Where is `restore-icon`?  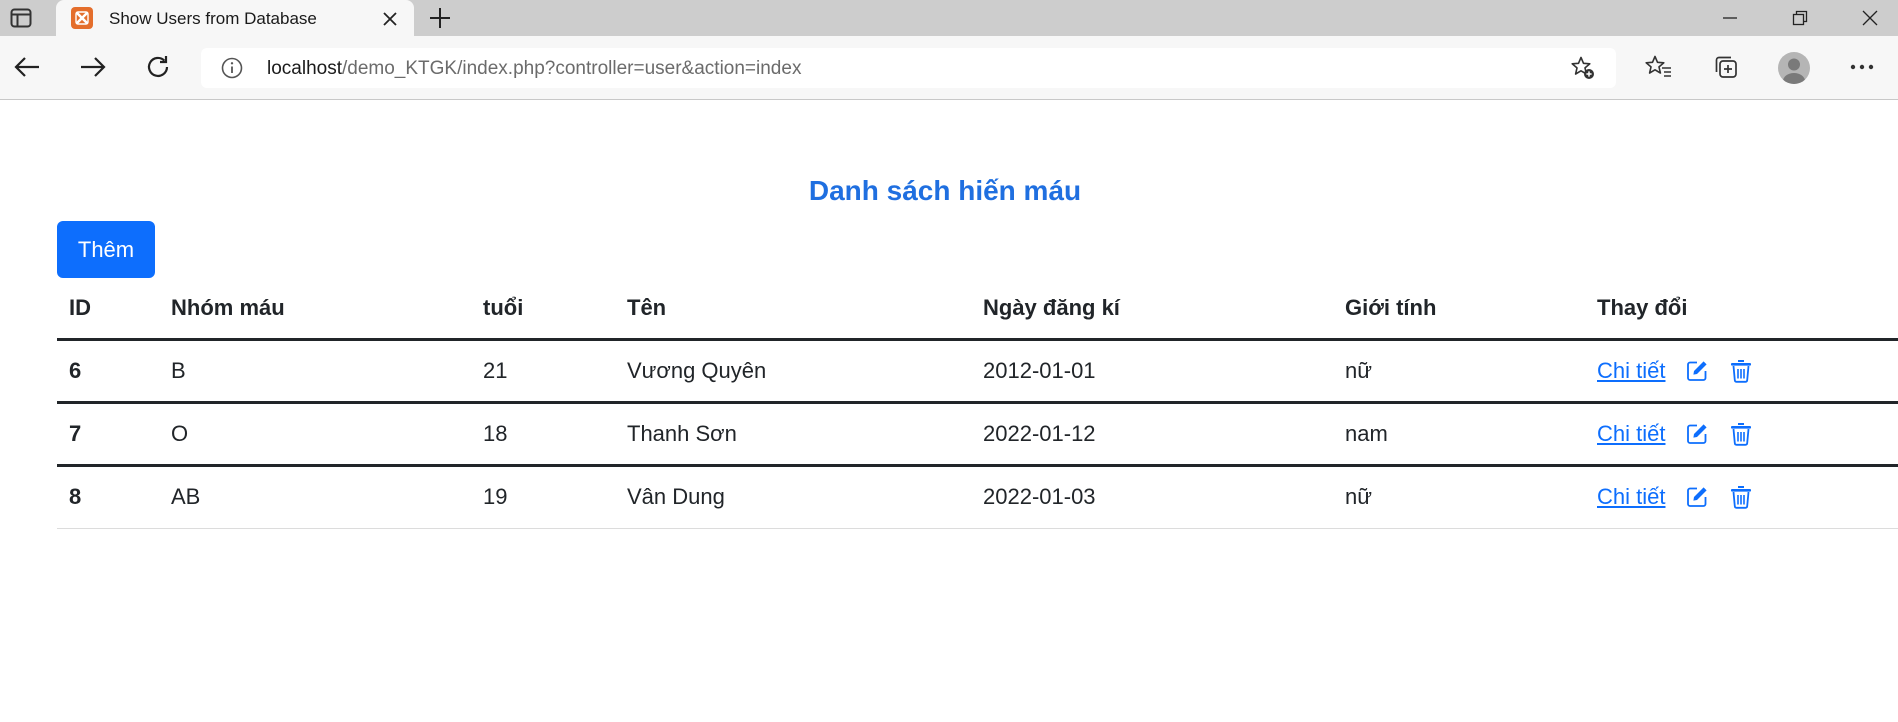
restore-icon is located at coordinates (1800, 18).